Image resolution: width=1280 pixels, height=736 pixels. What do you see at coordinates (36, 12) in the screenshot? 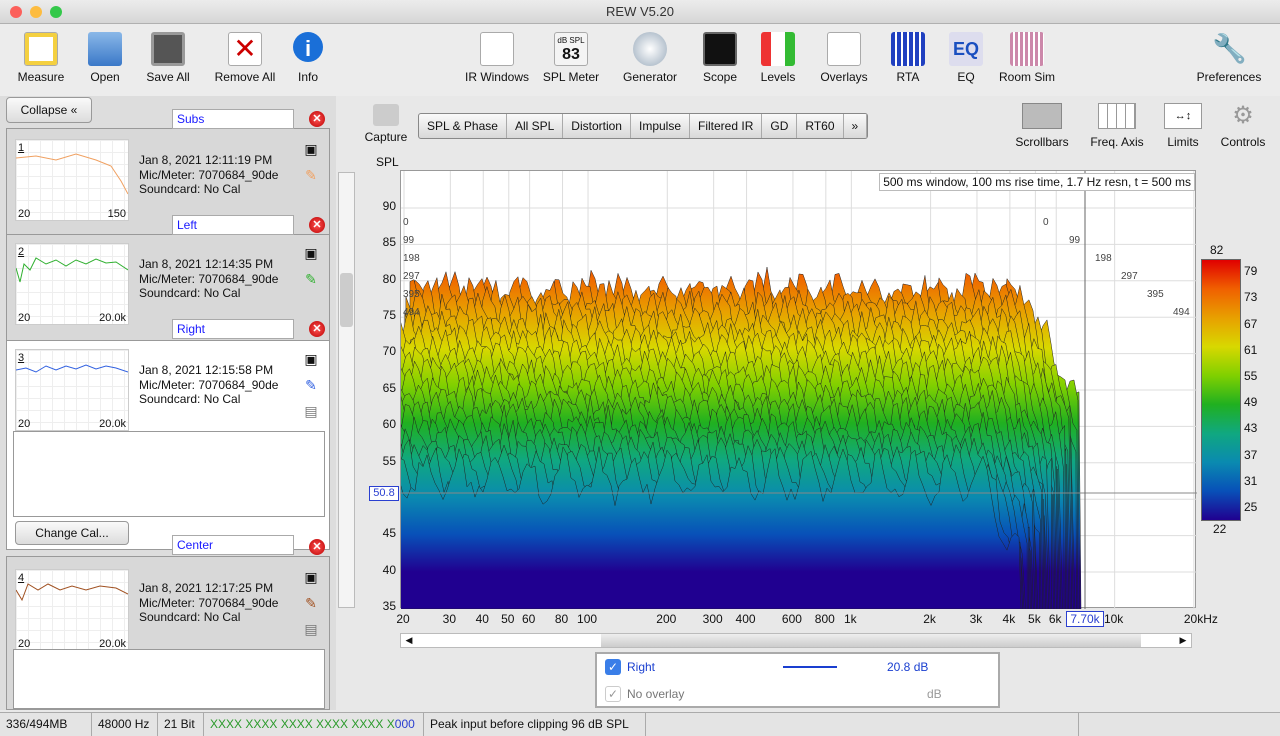
I see `minimize-window-button` at bounding box center [36, 12].